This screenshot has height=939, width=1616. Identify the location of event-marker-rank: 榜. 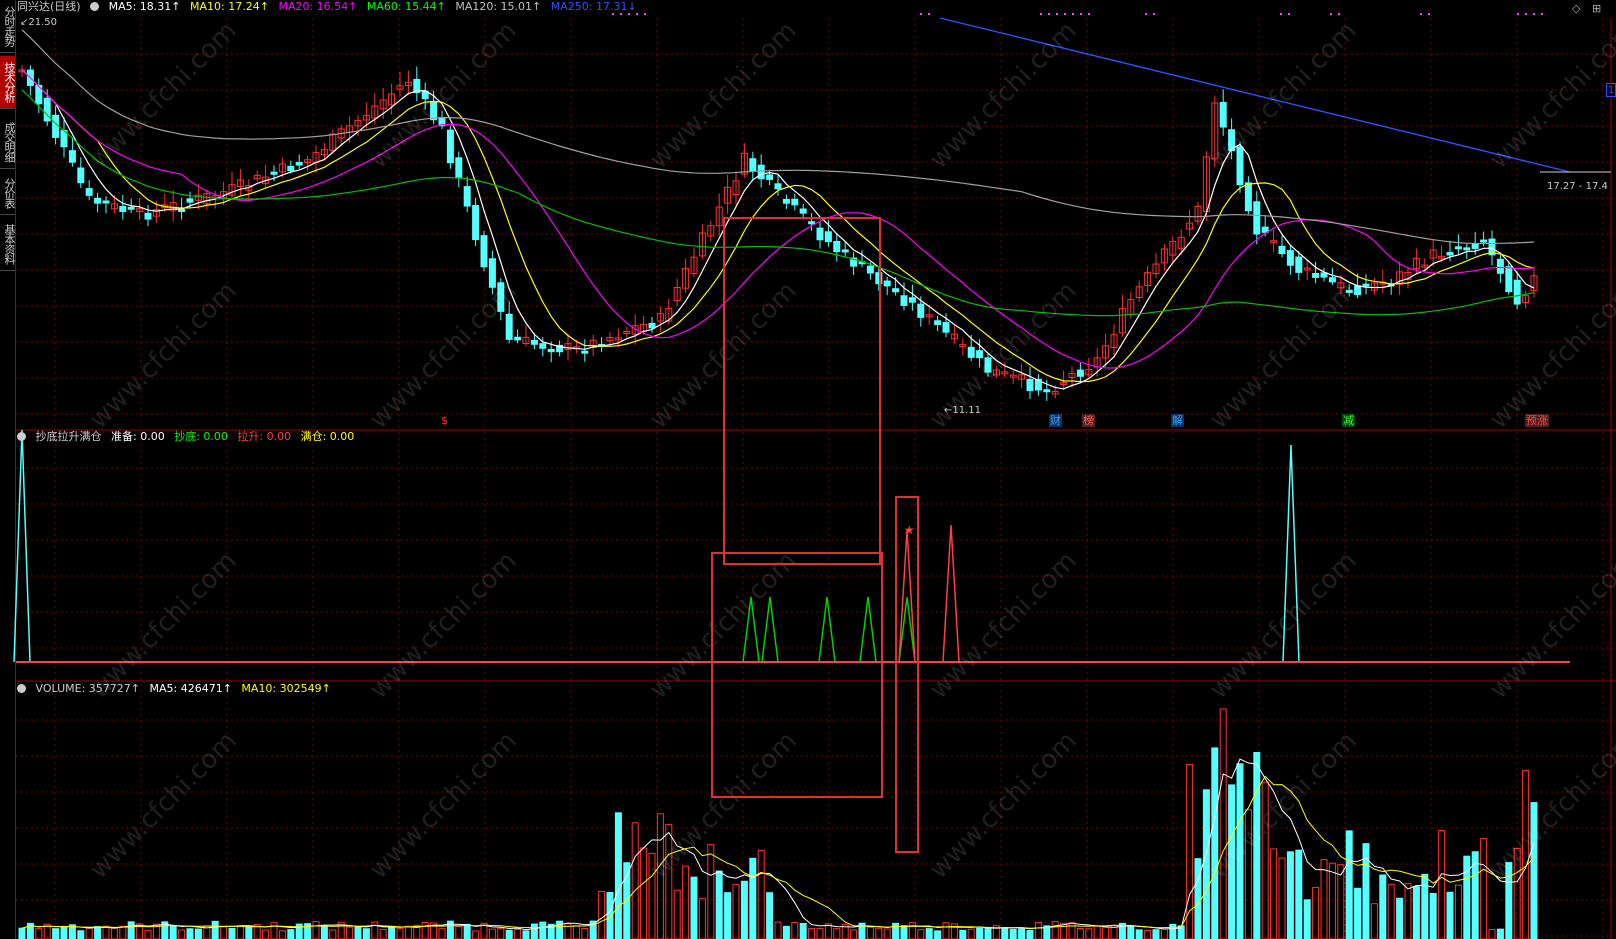
(1088, 420).